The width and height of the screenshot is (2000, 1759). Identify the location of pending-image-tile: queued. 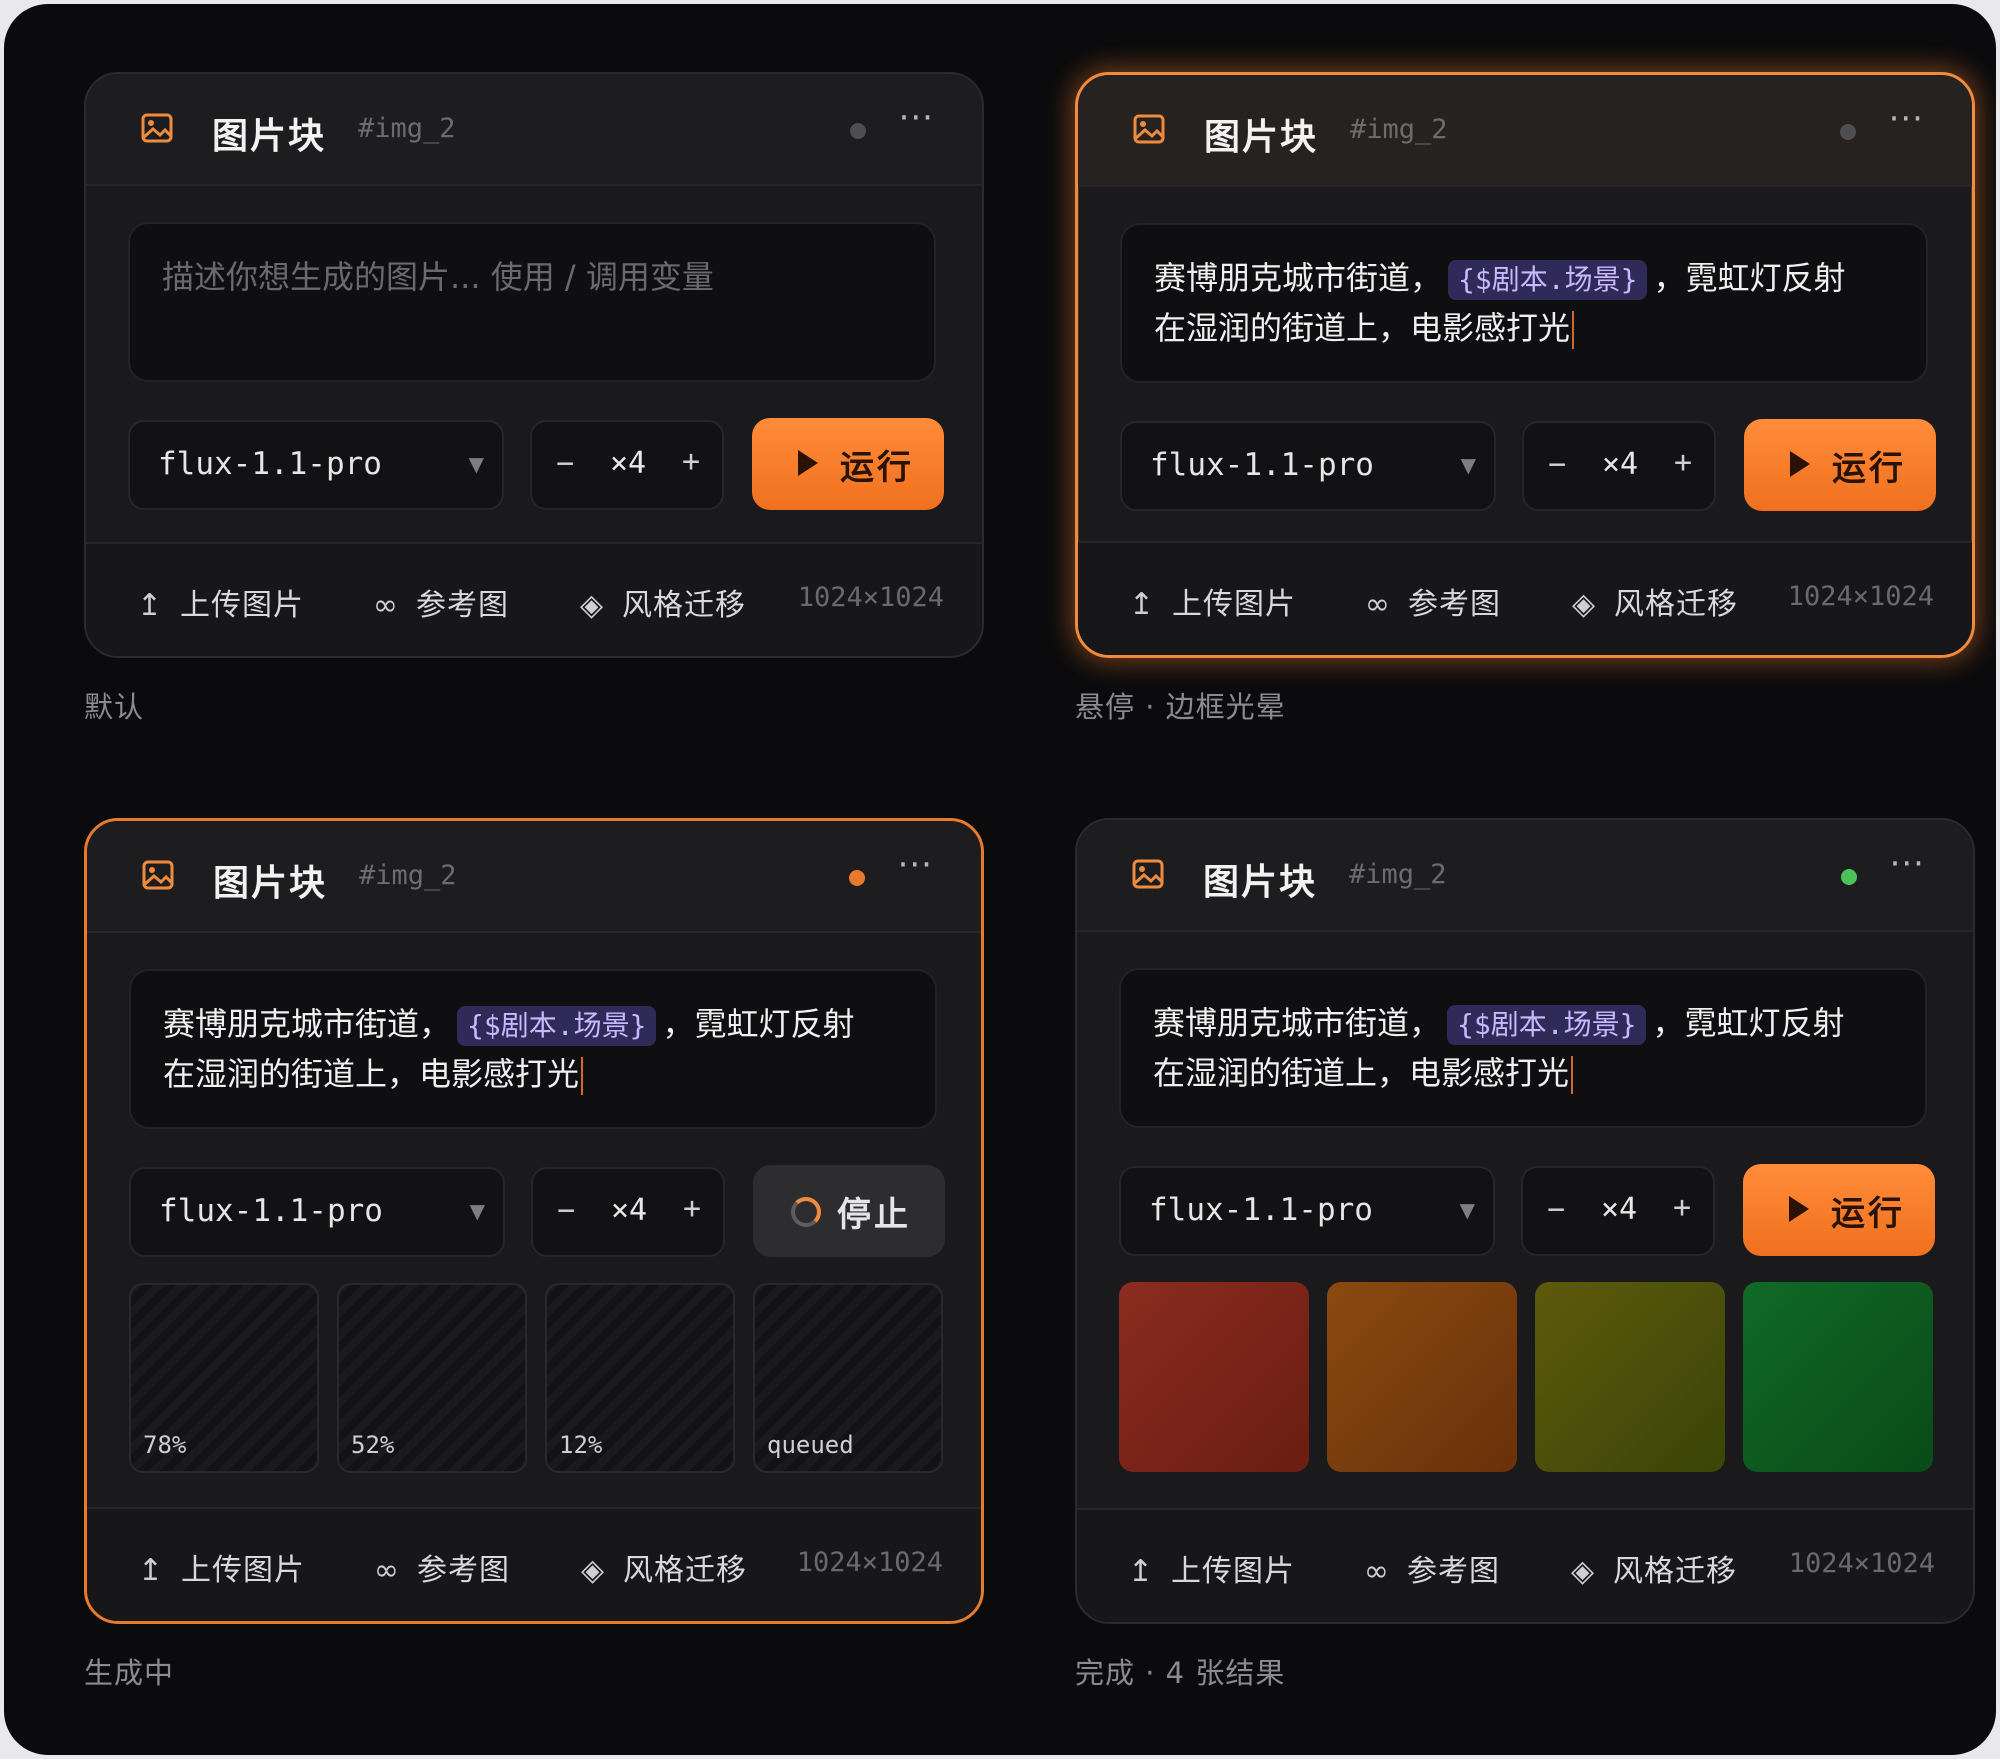
(848, 1378).